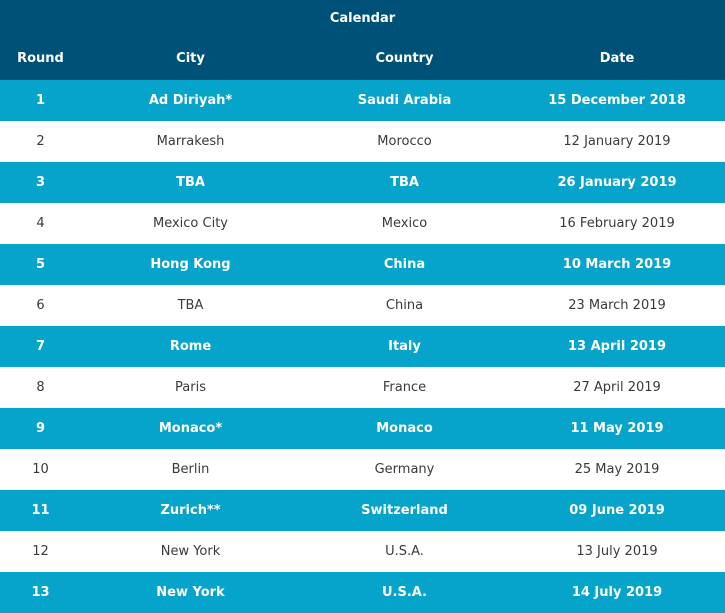 The image size is (725, 613). What do you see at coordinates (362, 141) in the screenshot?
I see `table-row: 2 Marrakesh Morocco 12 January 2019` at bounding box center [362, 141].